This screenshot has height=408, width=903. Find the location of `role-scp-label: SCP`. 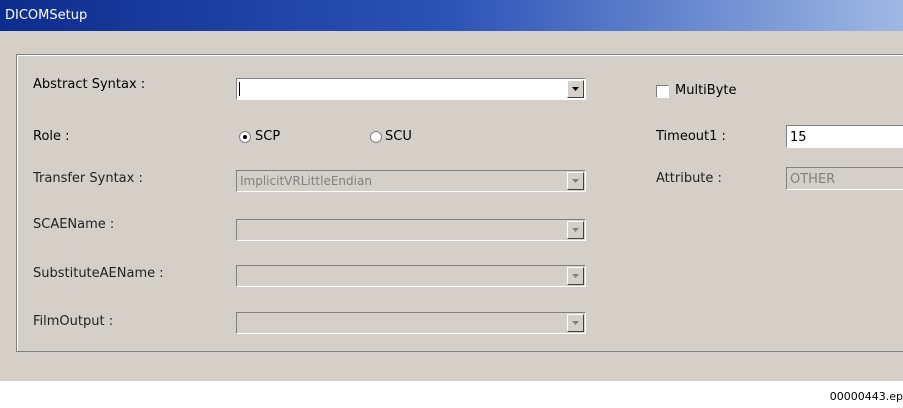

role-scp-label: SCP is located at coordinates (268, 136).